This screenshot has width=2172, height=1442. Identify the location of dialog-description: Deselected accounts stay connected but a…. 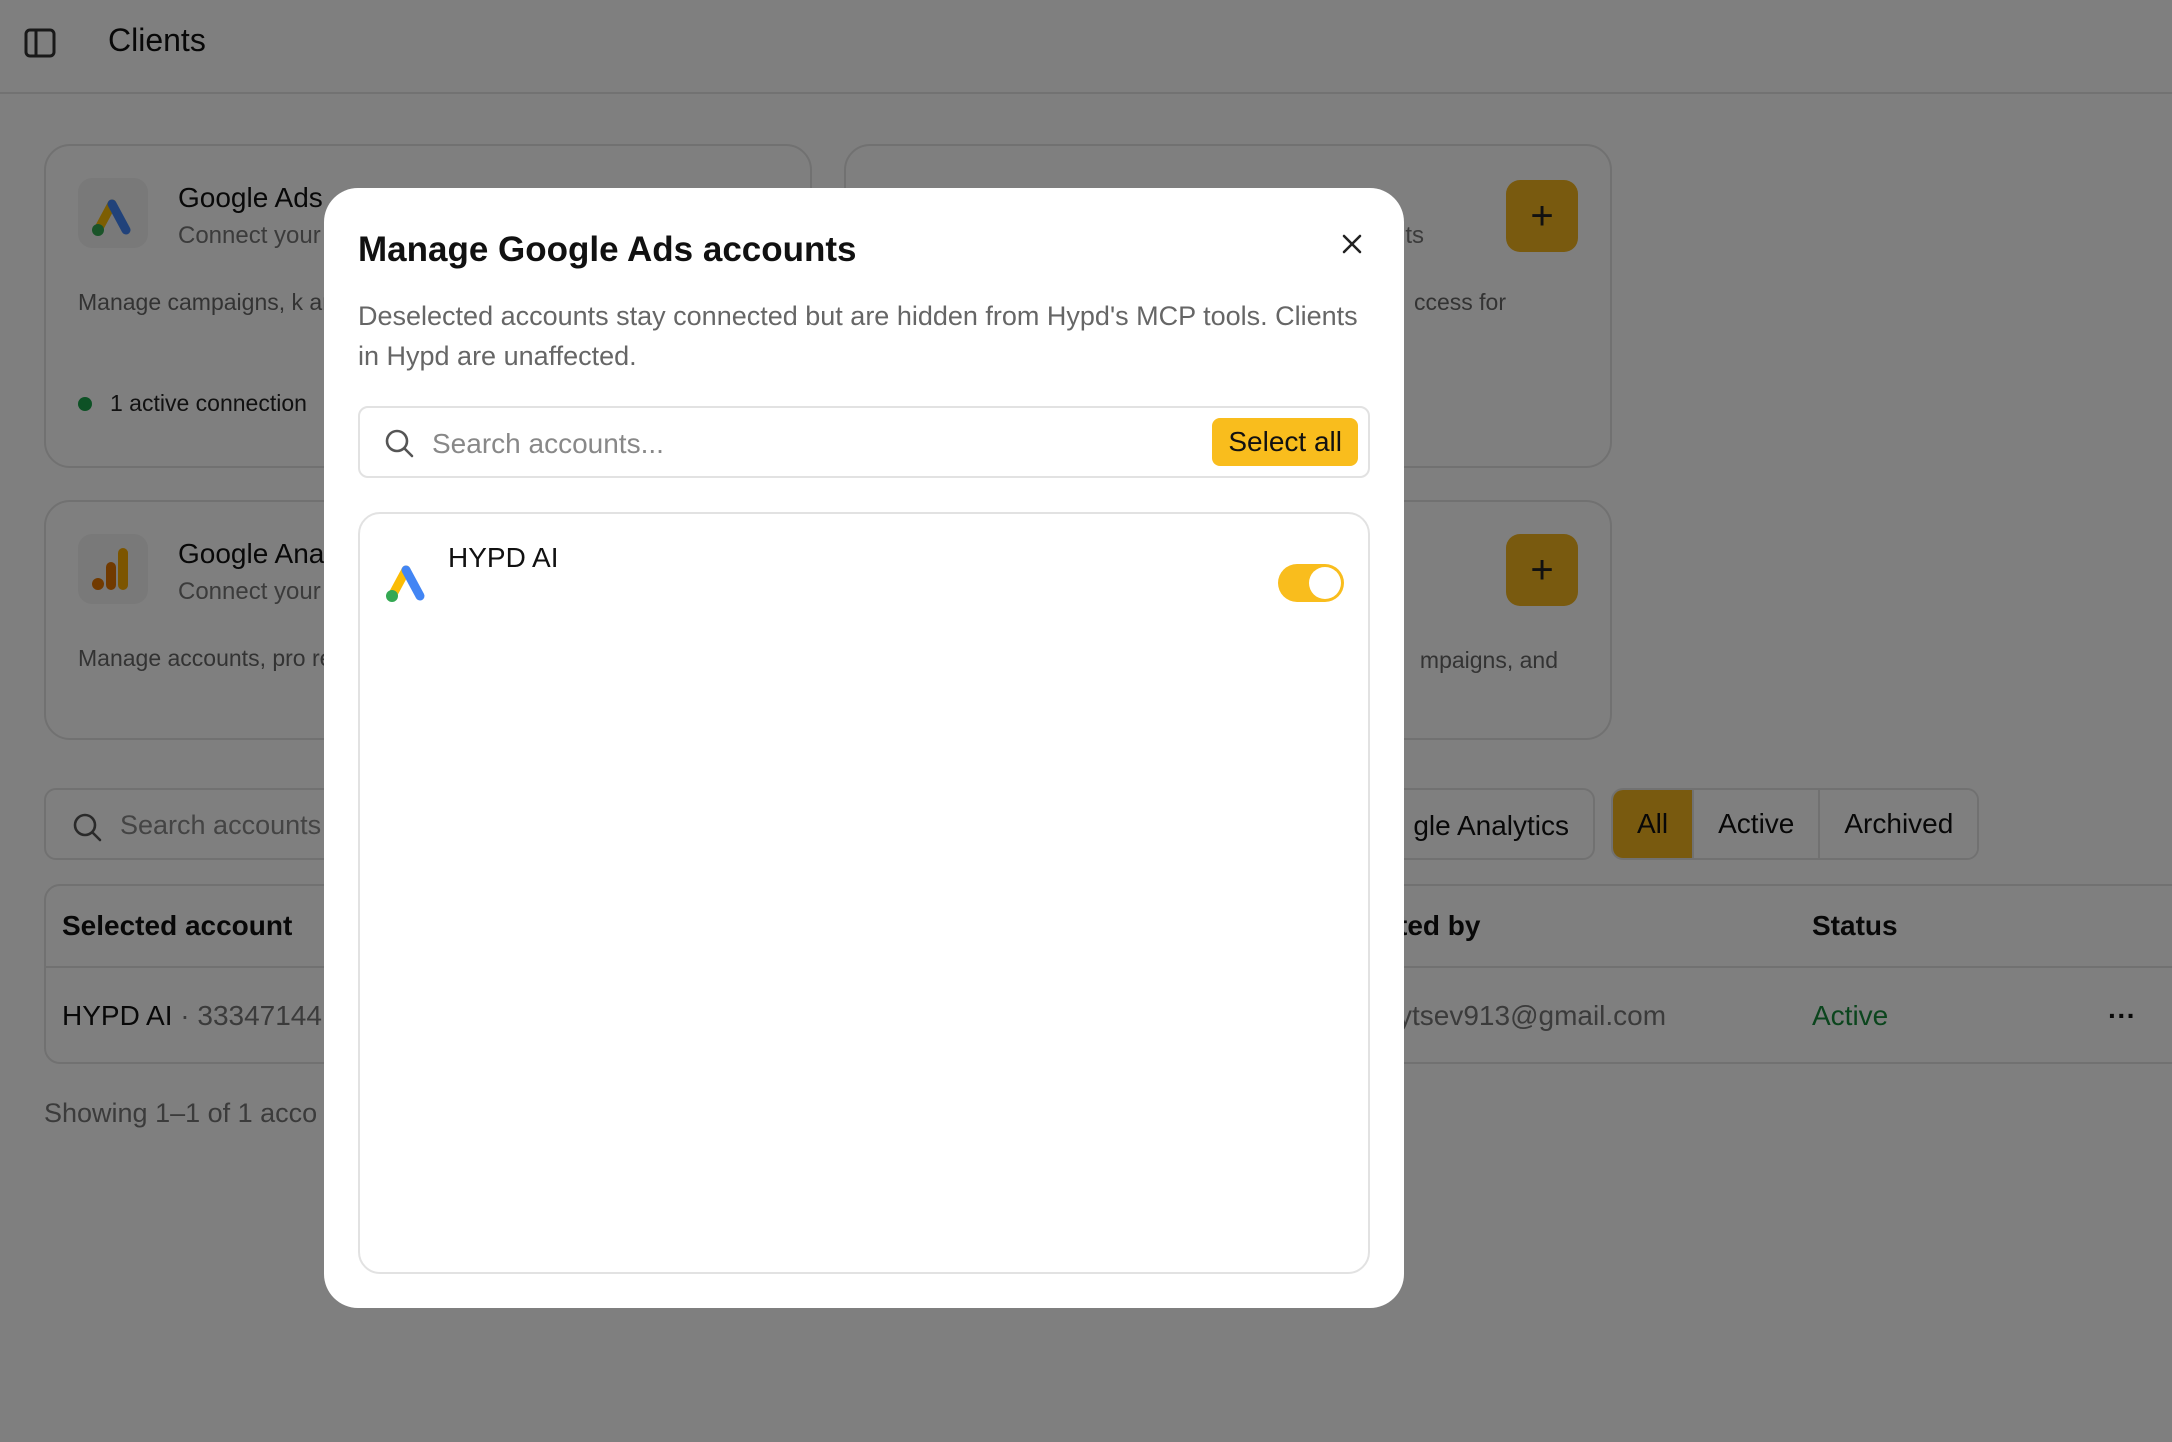
(858, 336).